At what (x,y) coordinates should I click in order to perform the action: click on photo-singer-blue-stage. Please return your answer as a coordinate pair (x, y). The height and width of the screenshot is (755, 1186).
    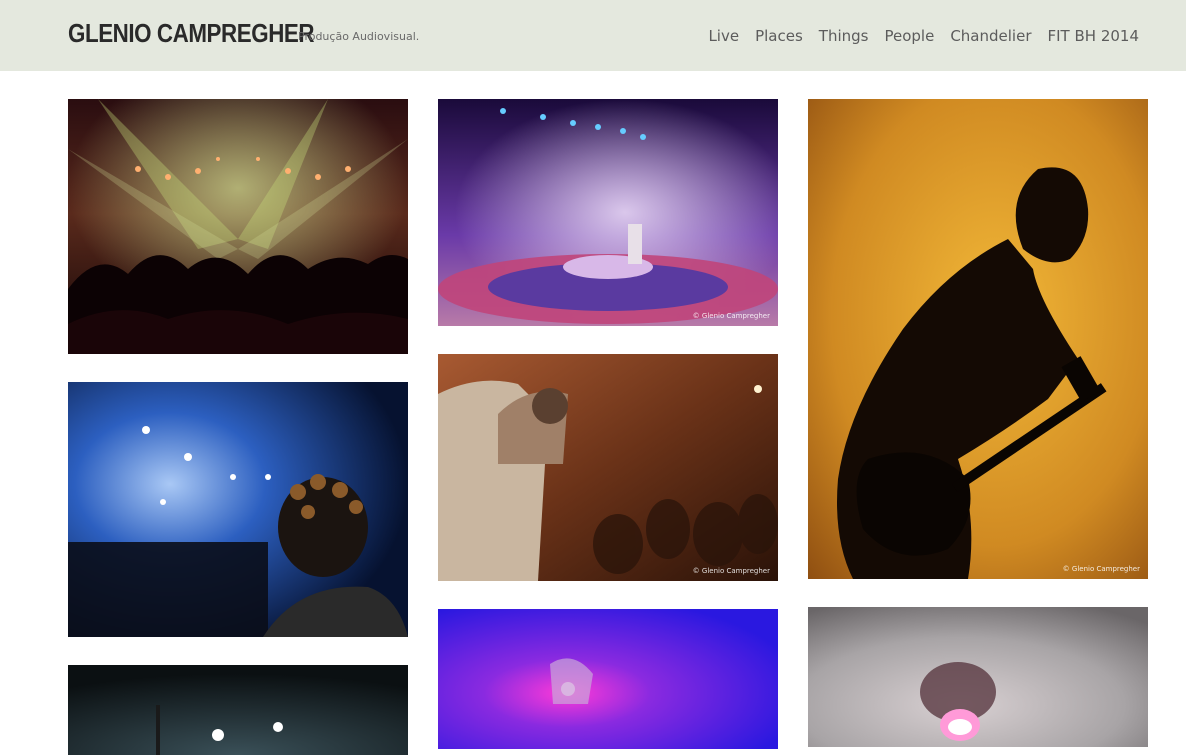
    Looking at the image, I should click on (238, 509).